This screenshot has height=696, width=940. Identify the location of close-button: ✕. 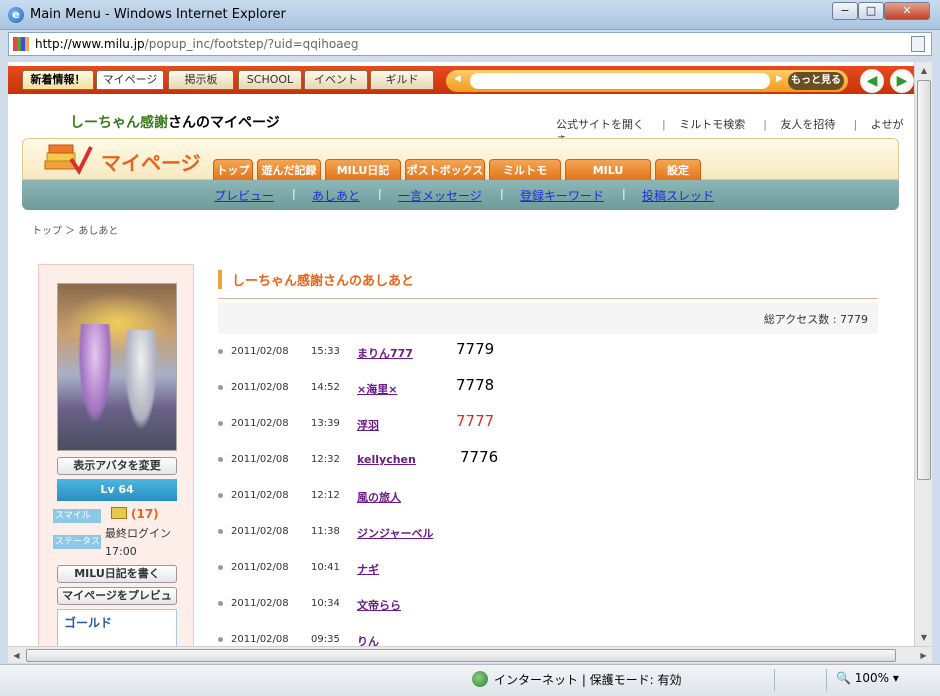
(907, 11).